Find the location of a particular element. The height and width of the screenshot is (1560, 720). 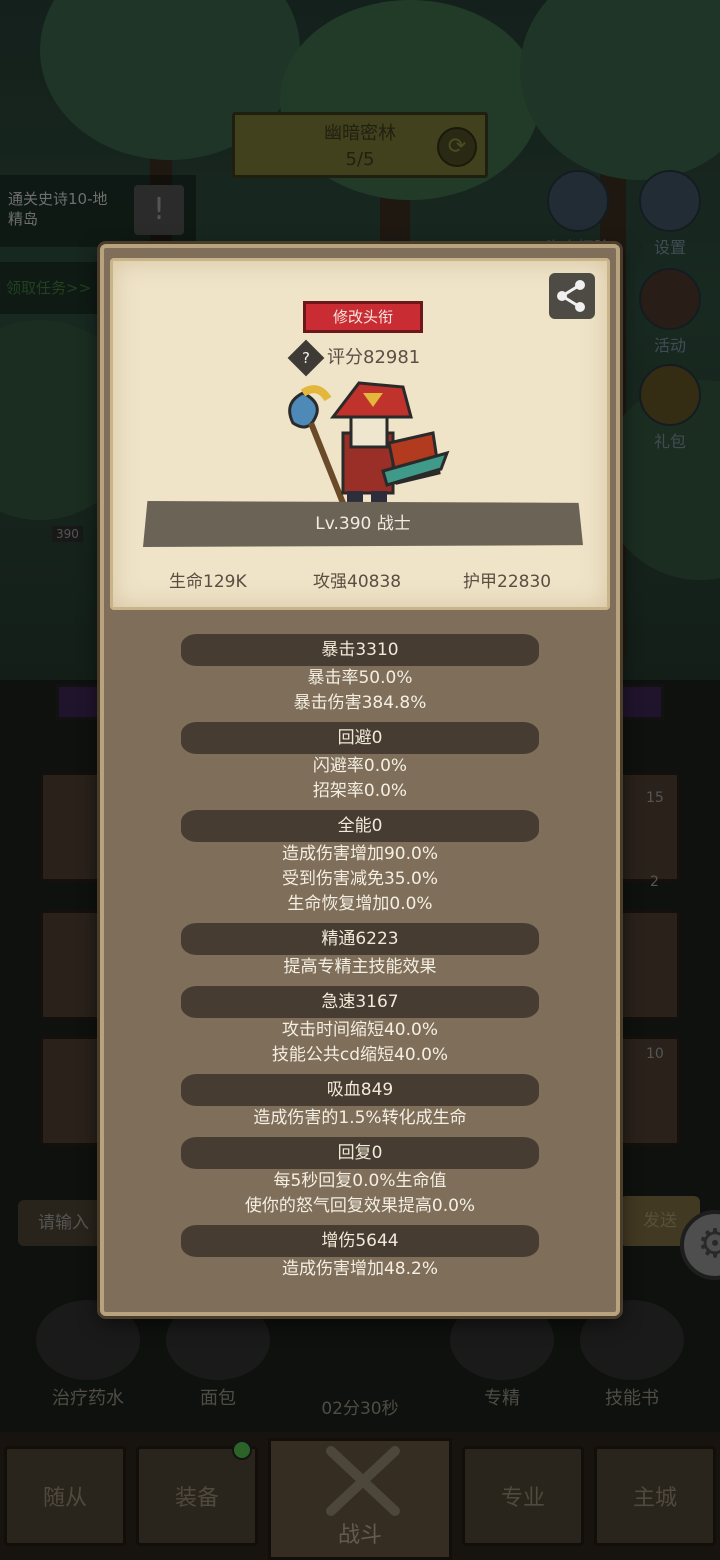

stat-group-damage-bonus: 增伤5644 造成伤害增加48.2% is located at coordinates (360, 1253).